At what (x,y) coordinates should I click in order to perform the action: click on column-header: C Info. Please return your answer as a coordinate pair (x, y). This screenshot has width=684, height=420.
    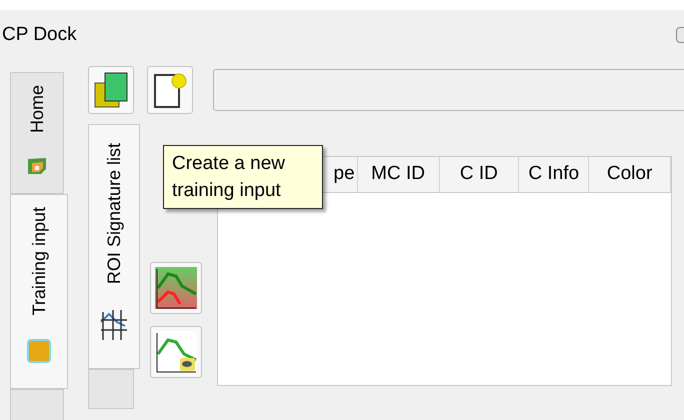
    Looking at the image, I should click on (554, 174).